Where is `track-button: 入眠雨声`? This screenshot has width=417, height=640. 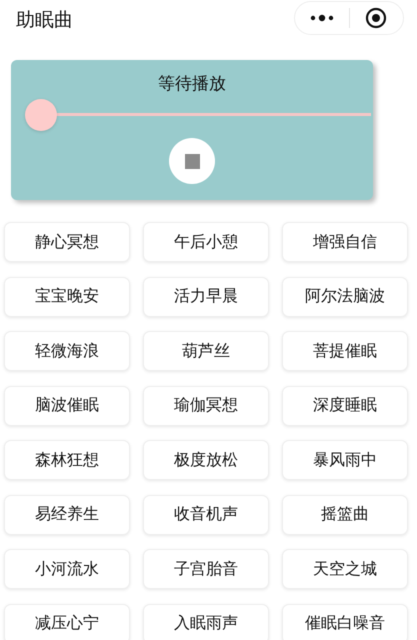 track-button: 入眠雨声 is located at coordinates (206, 622).